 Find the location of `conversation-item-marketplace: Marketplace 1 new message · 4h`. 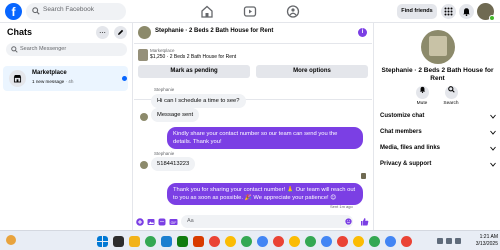

conversation-item-marketplace: Marketplace 1 new message · 4h is located at coordinates (65, 78).